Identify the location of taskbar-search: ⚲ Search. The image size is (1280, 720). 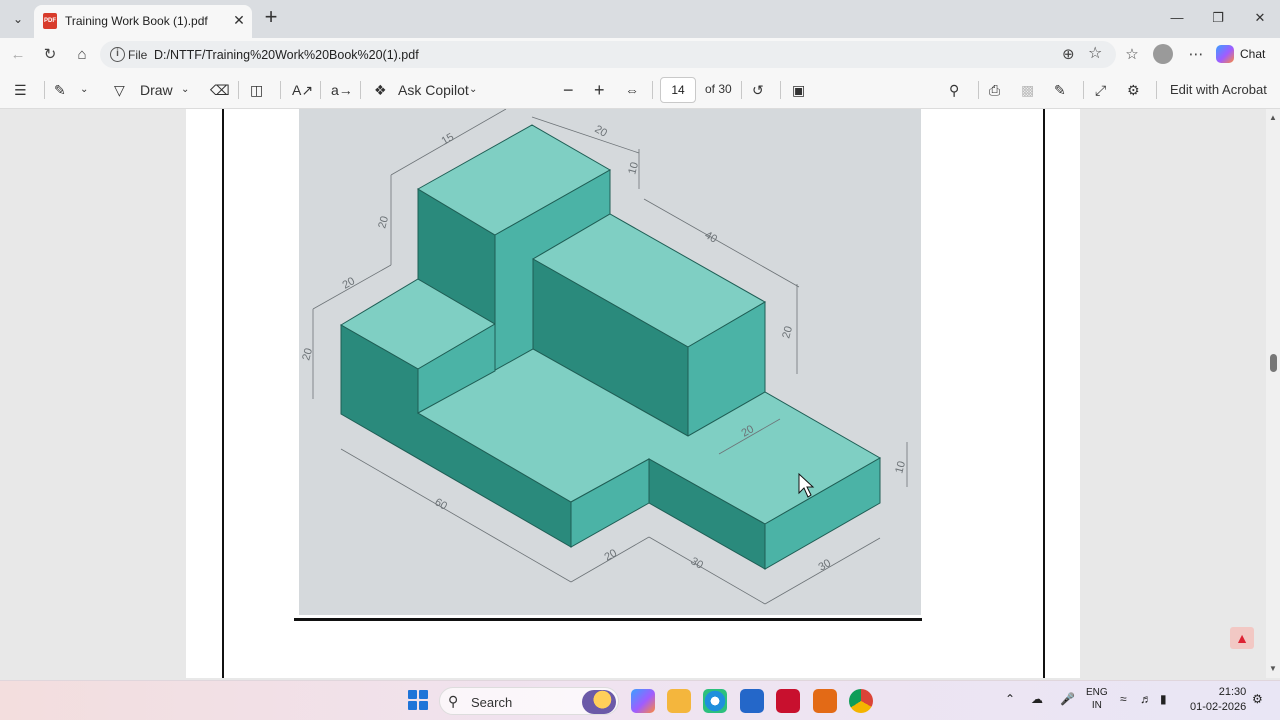
(529, 701).